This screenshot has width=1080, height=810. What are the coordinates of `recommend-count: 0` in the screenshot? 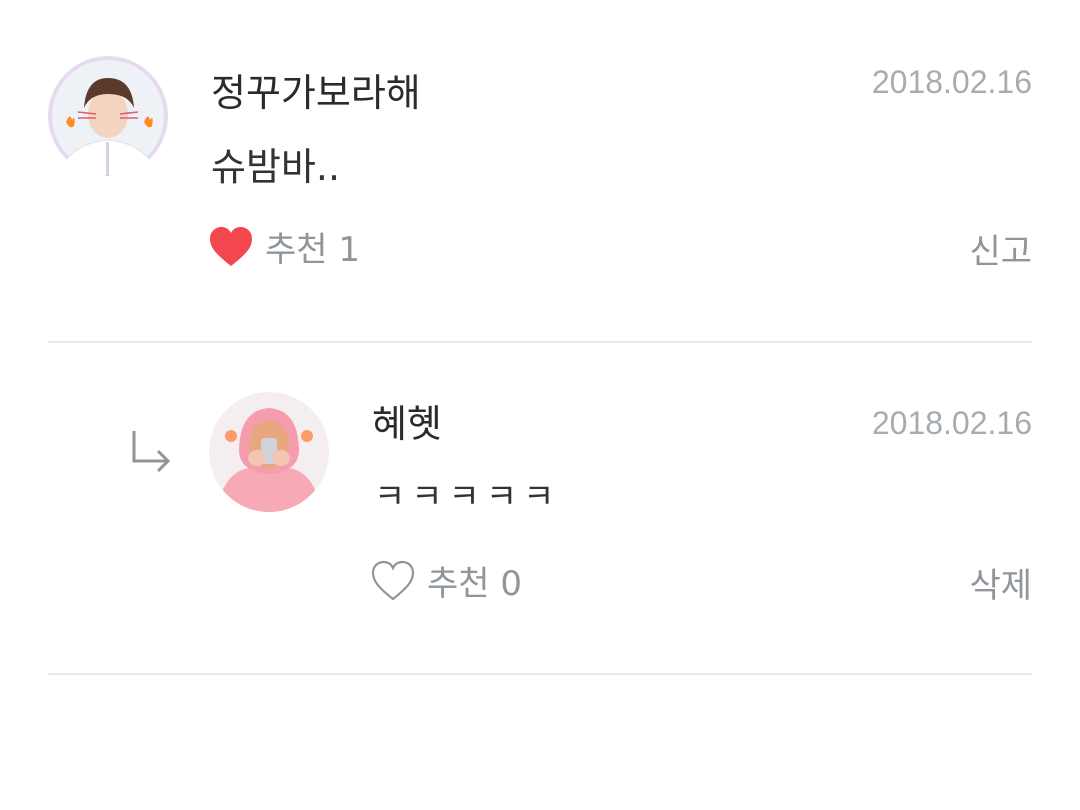 It's located at (511, 584).